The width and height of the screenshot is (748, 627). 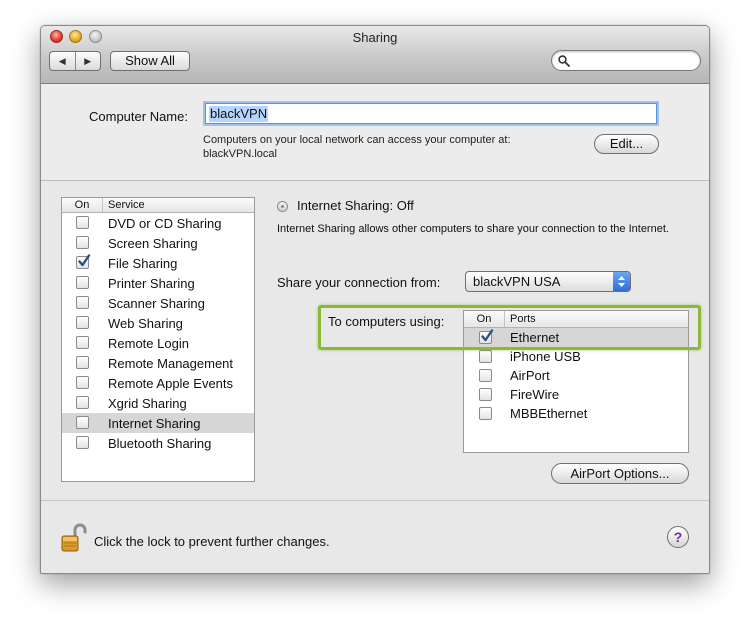 I want to click on computer-name-field: blackVPN, so click(x=431, y=113).